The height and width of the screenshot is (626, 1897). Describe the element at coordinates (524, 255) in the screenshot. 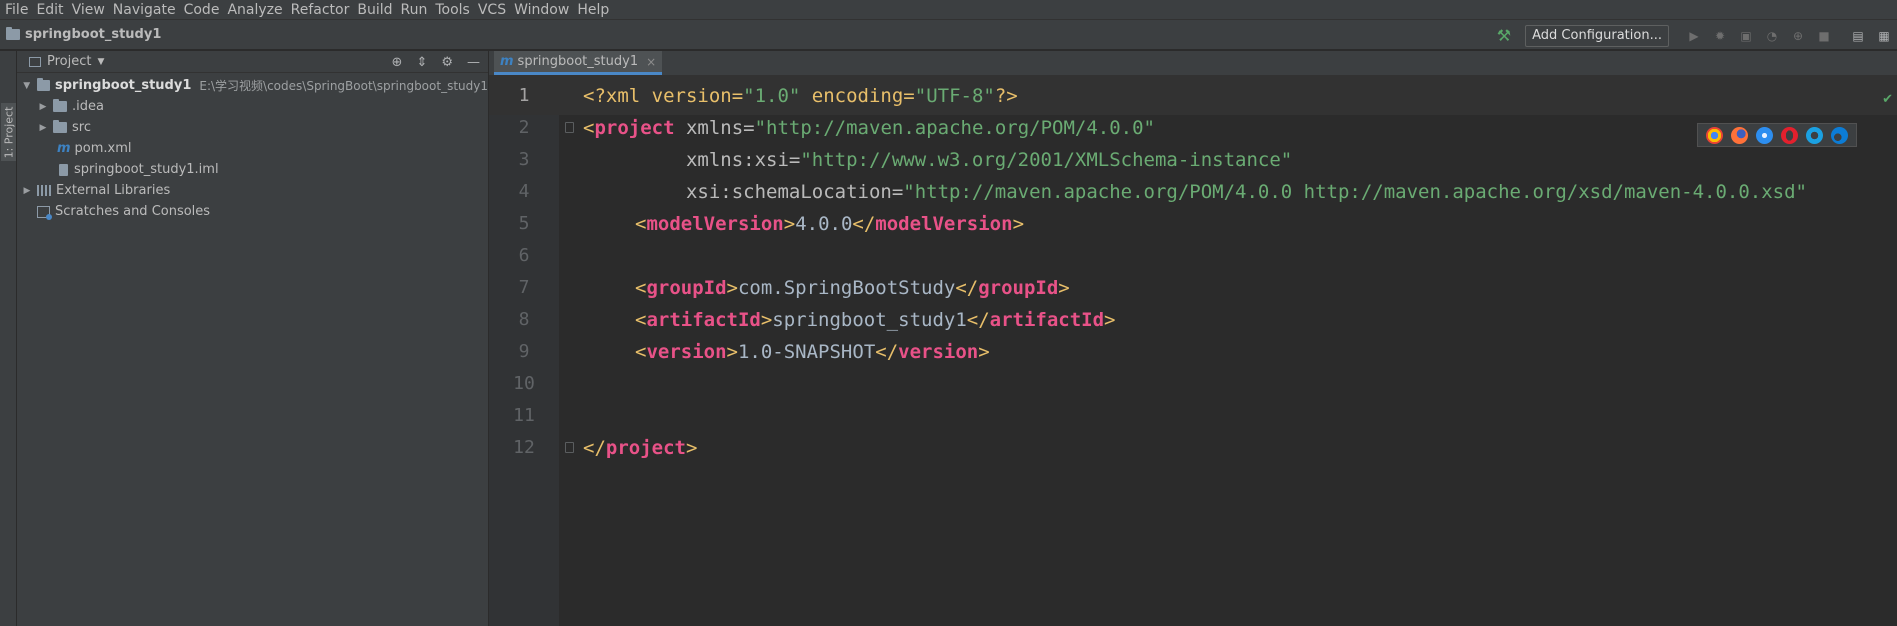

I see `line-number: 6` at that location.